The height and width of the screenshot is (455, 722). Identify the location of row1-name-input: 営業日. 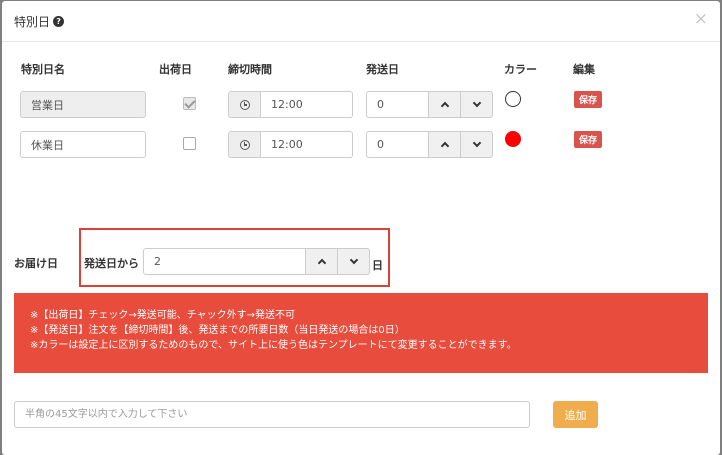
(83, 104).